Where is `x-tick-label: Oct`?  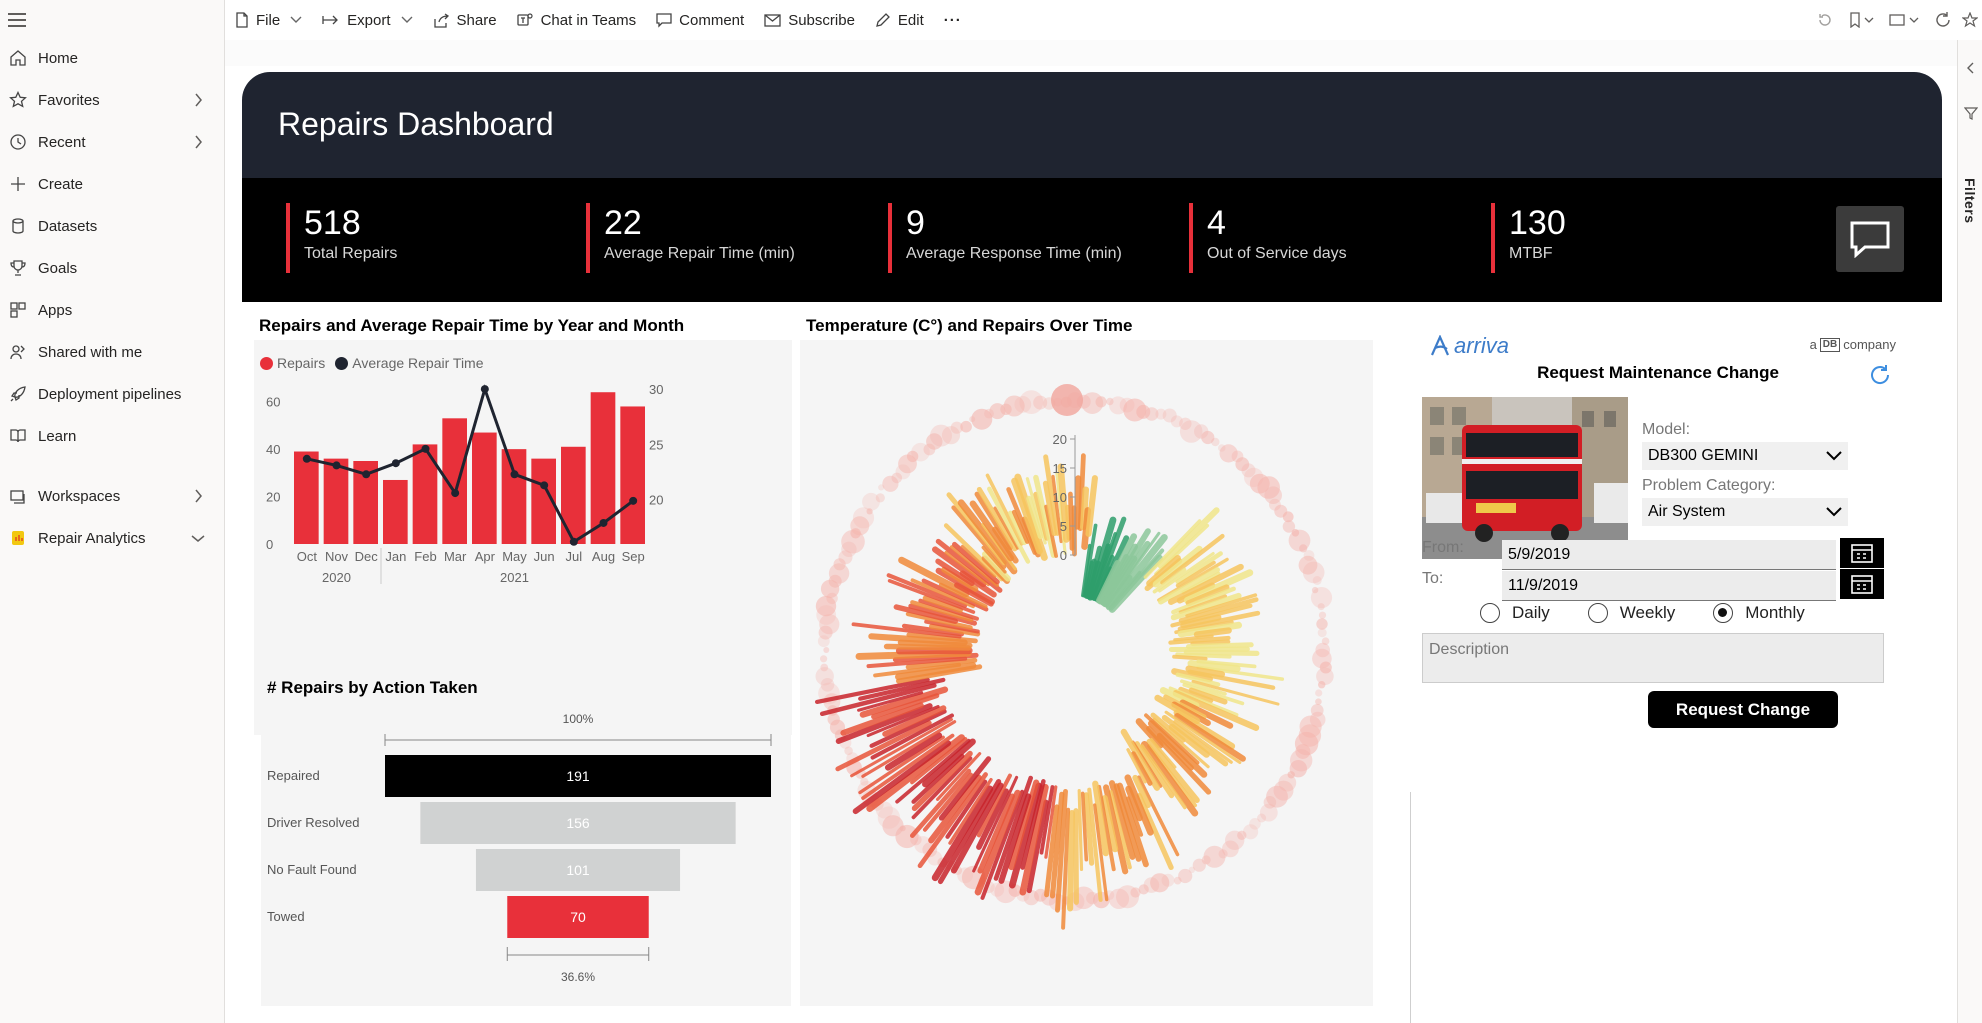
x-tick-label: Oct is located at coordinates (307, 556).